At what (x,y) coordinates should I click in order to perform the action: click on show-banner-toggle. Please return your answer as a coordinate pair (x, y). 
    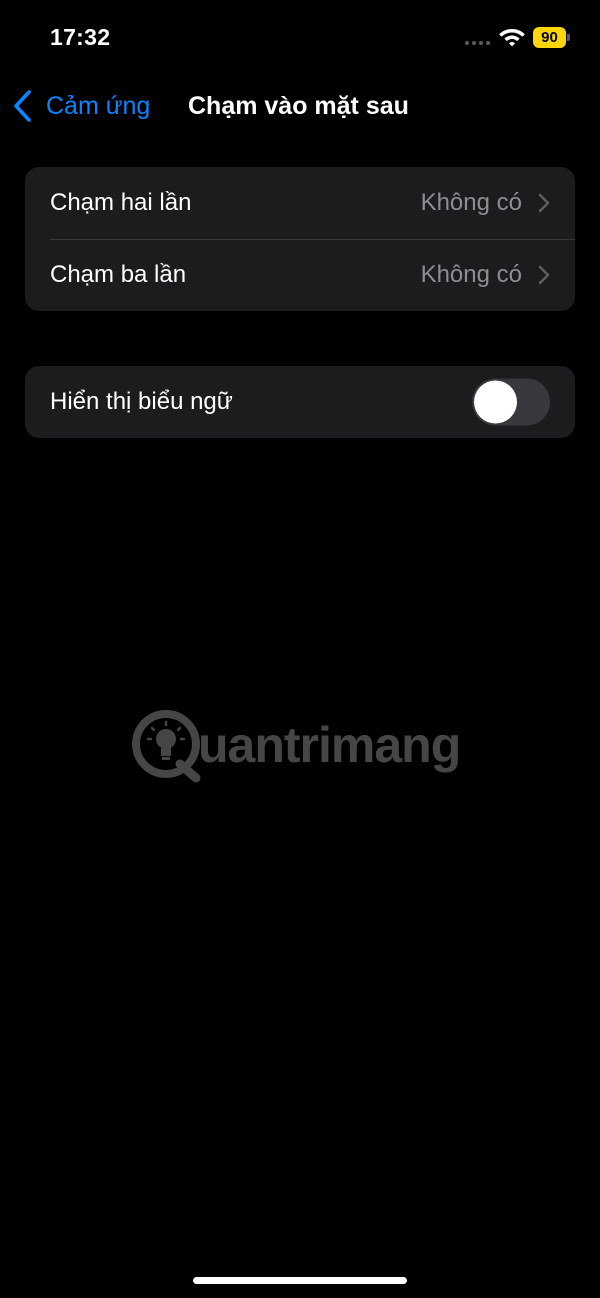
    Looking at the image, I should click on (511, 402).